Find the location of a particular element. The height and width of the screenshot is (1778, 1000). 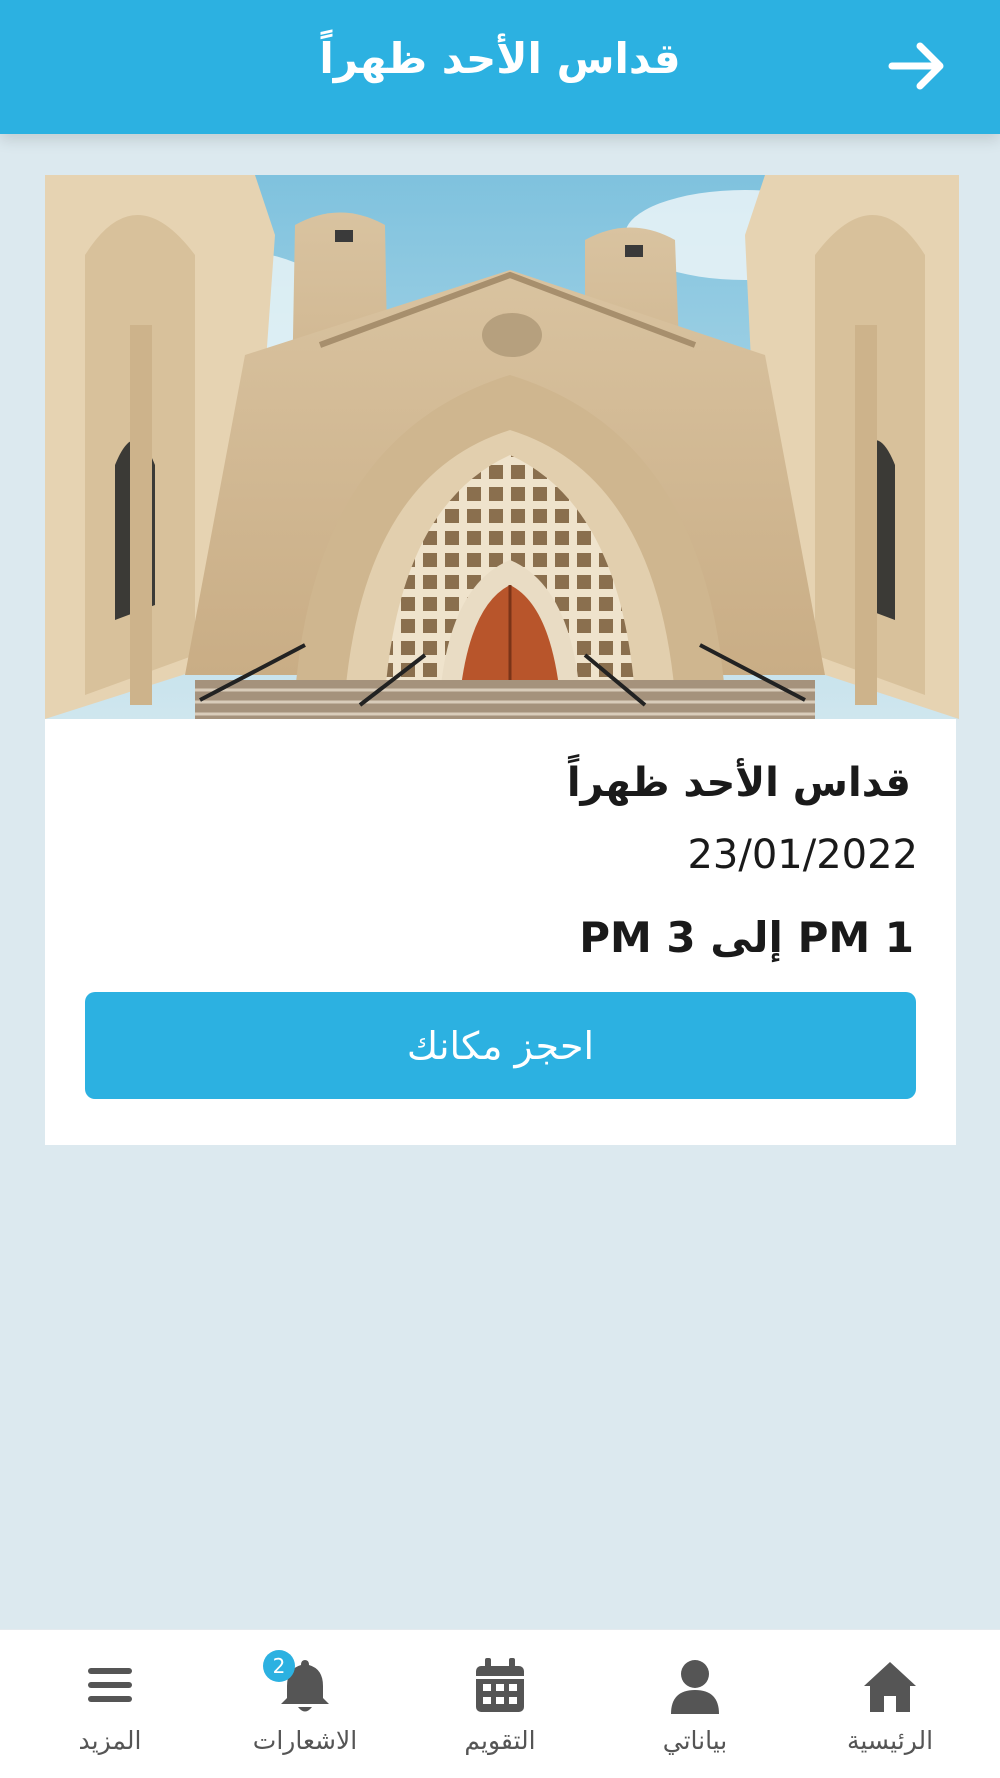

back-button is located at coordinates (918, 66).